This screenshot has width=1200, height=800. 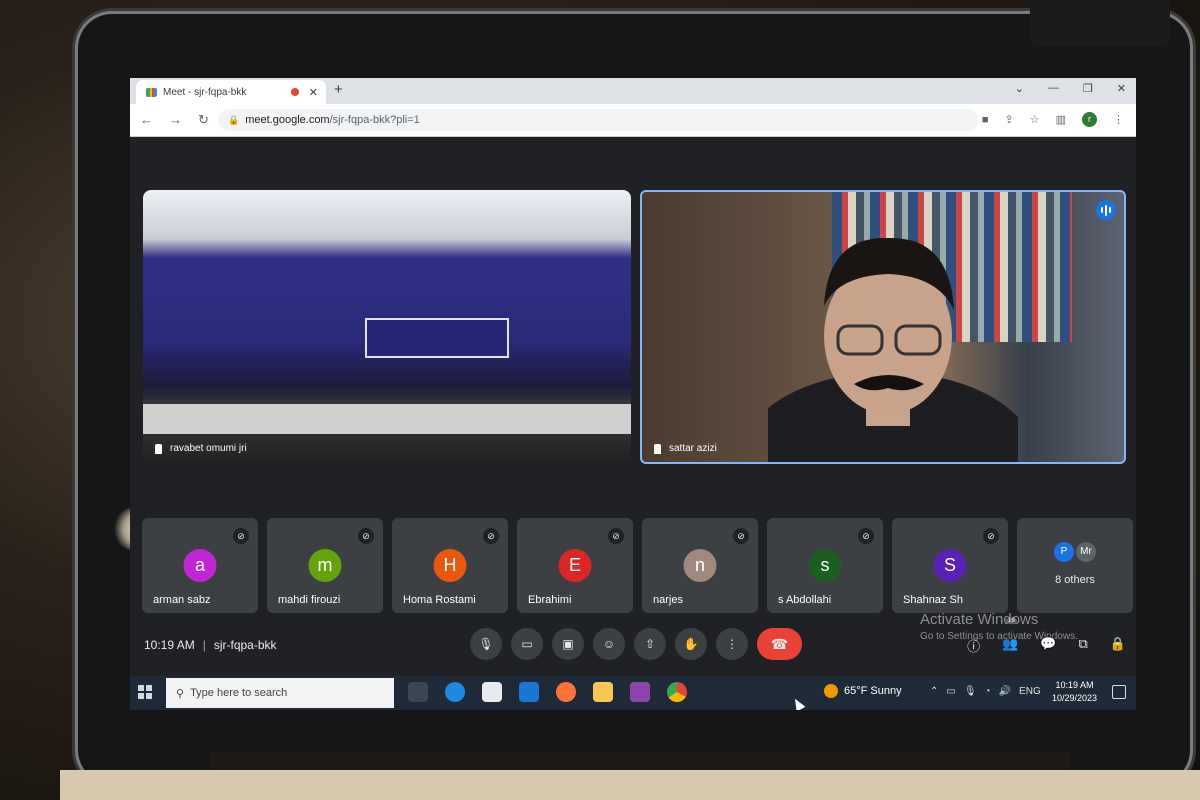 I want to click on video-tile-ravabet: ravabet omumi jri, so click(x=387, y=326).